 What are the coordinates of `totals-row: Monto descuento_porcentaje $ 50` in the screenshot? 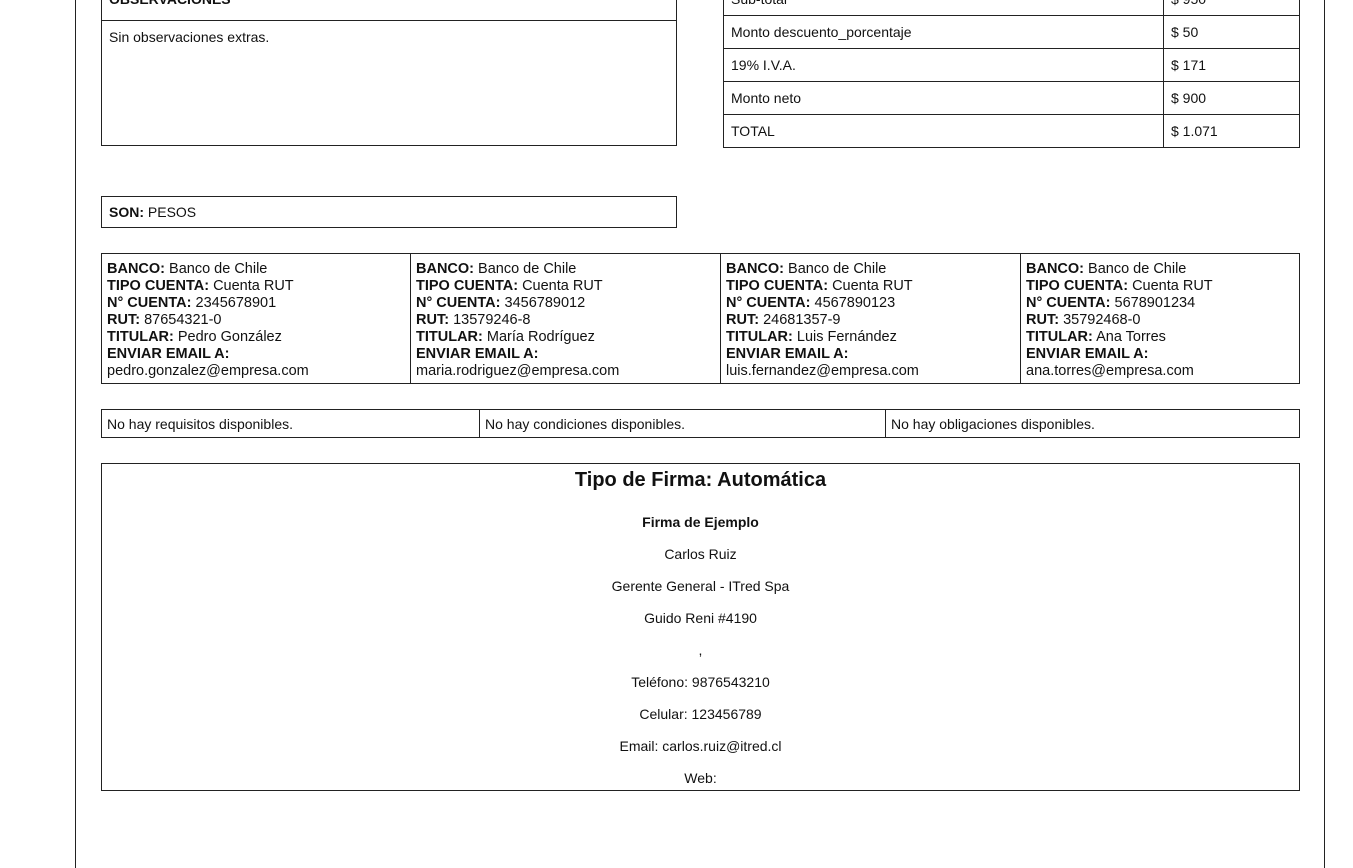 It's located at (1011, 32).